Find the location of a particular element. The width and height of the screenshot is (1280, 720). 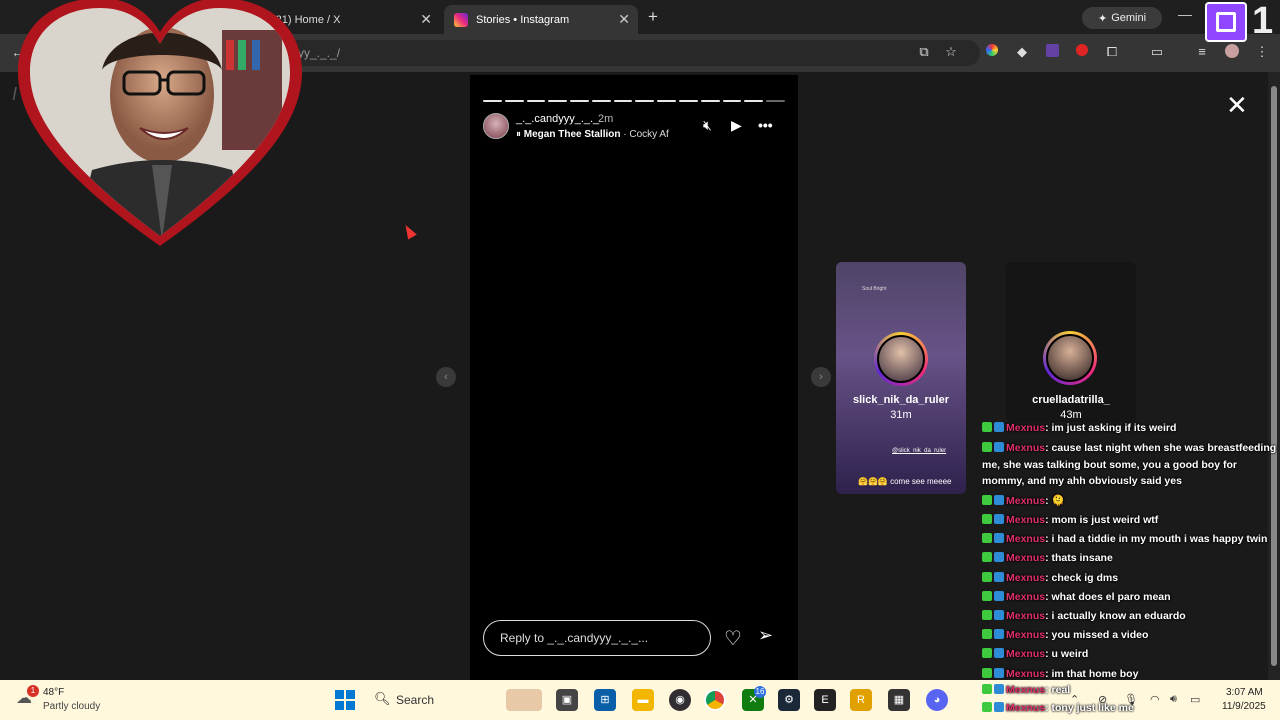

next-story-time: 31m is located at coordinates (901, 415).